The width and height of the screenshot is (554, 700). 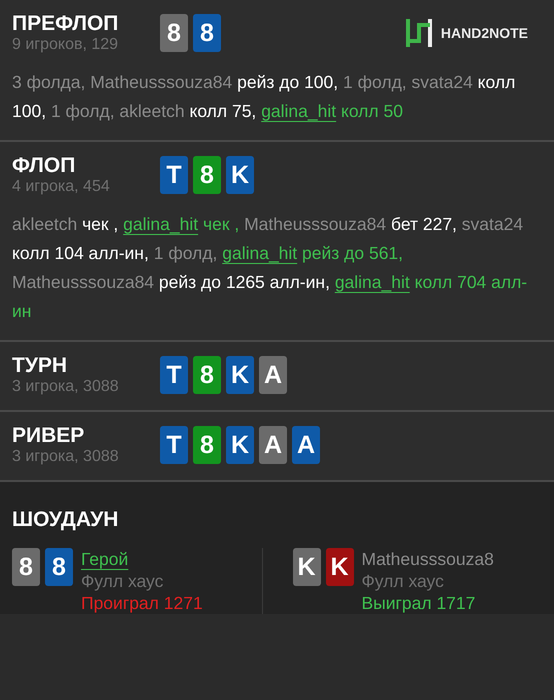 I want to click on logo-text: HAND2NOTE, so click(x=484, y=33).